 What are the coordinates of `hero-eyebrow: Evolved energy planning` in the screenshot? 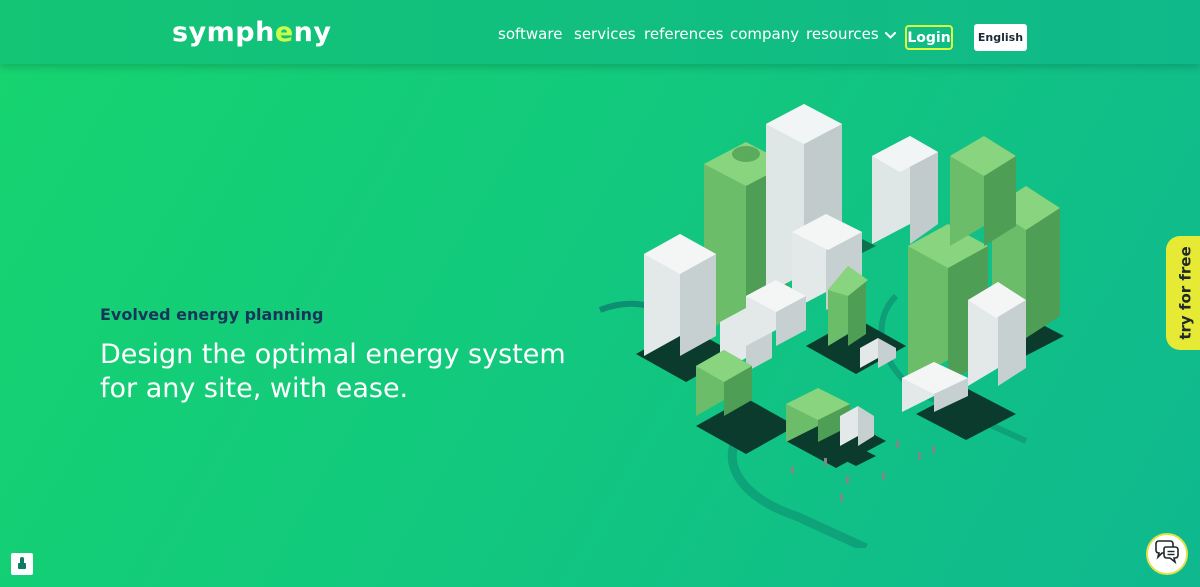 It's located at (212, 314).